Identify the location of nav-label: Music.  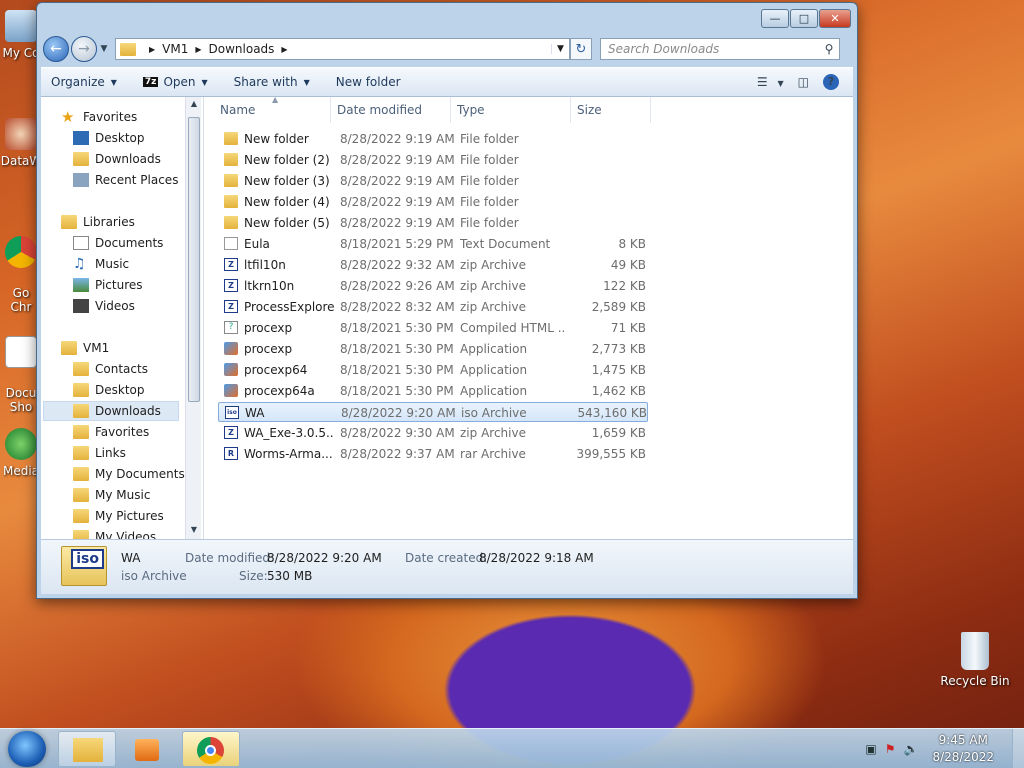
(112, 264).